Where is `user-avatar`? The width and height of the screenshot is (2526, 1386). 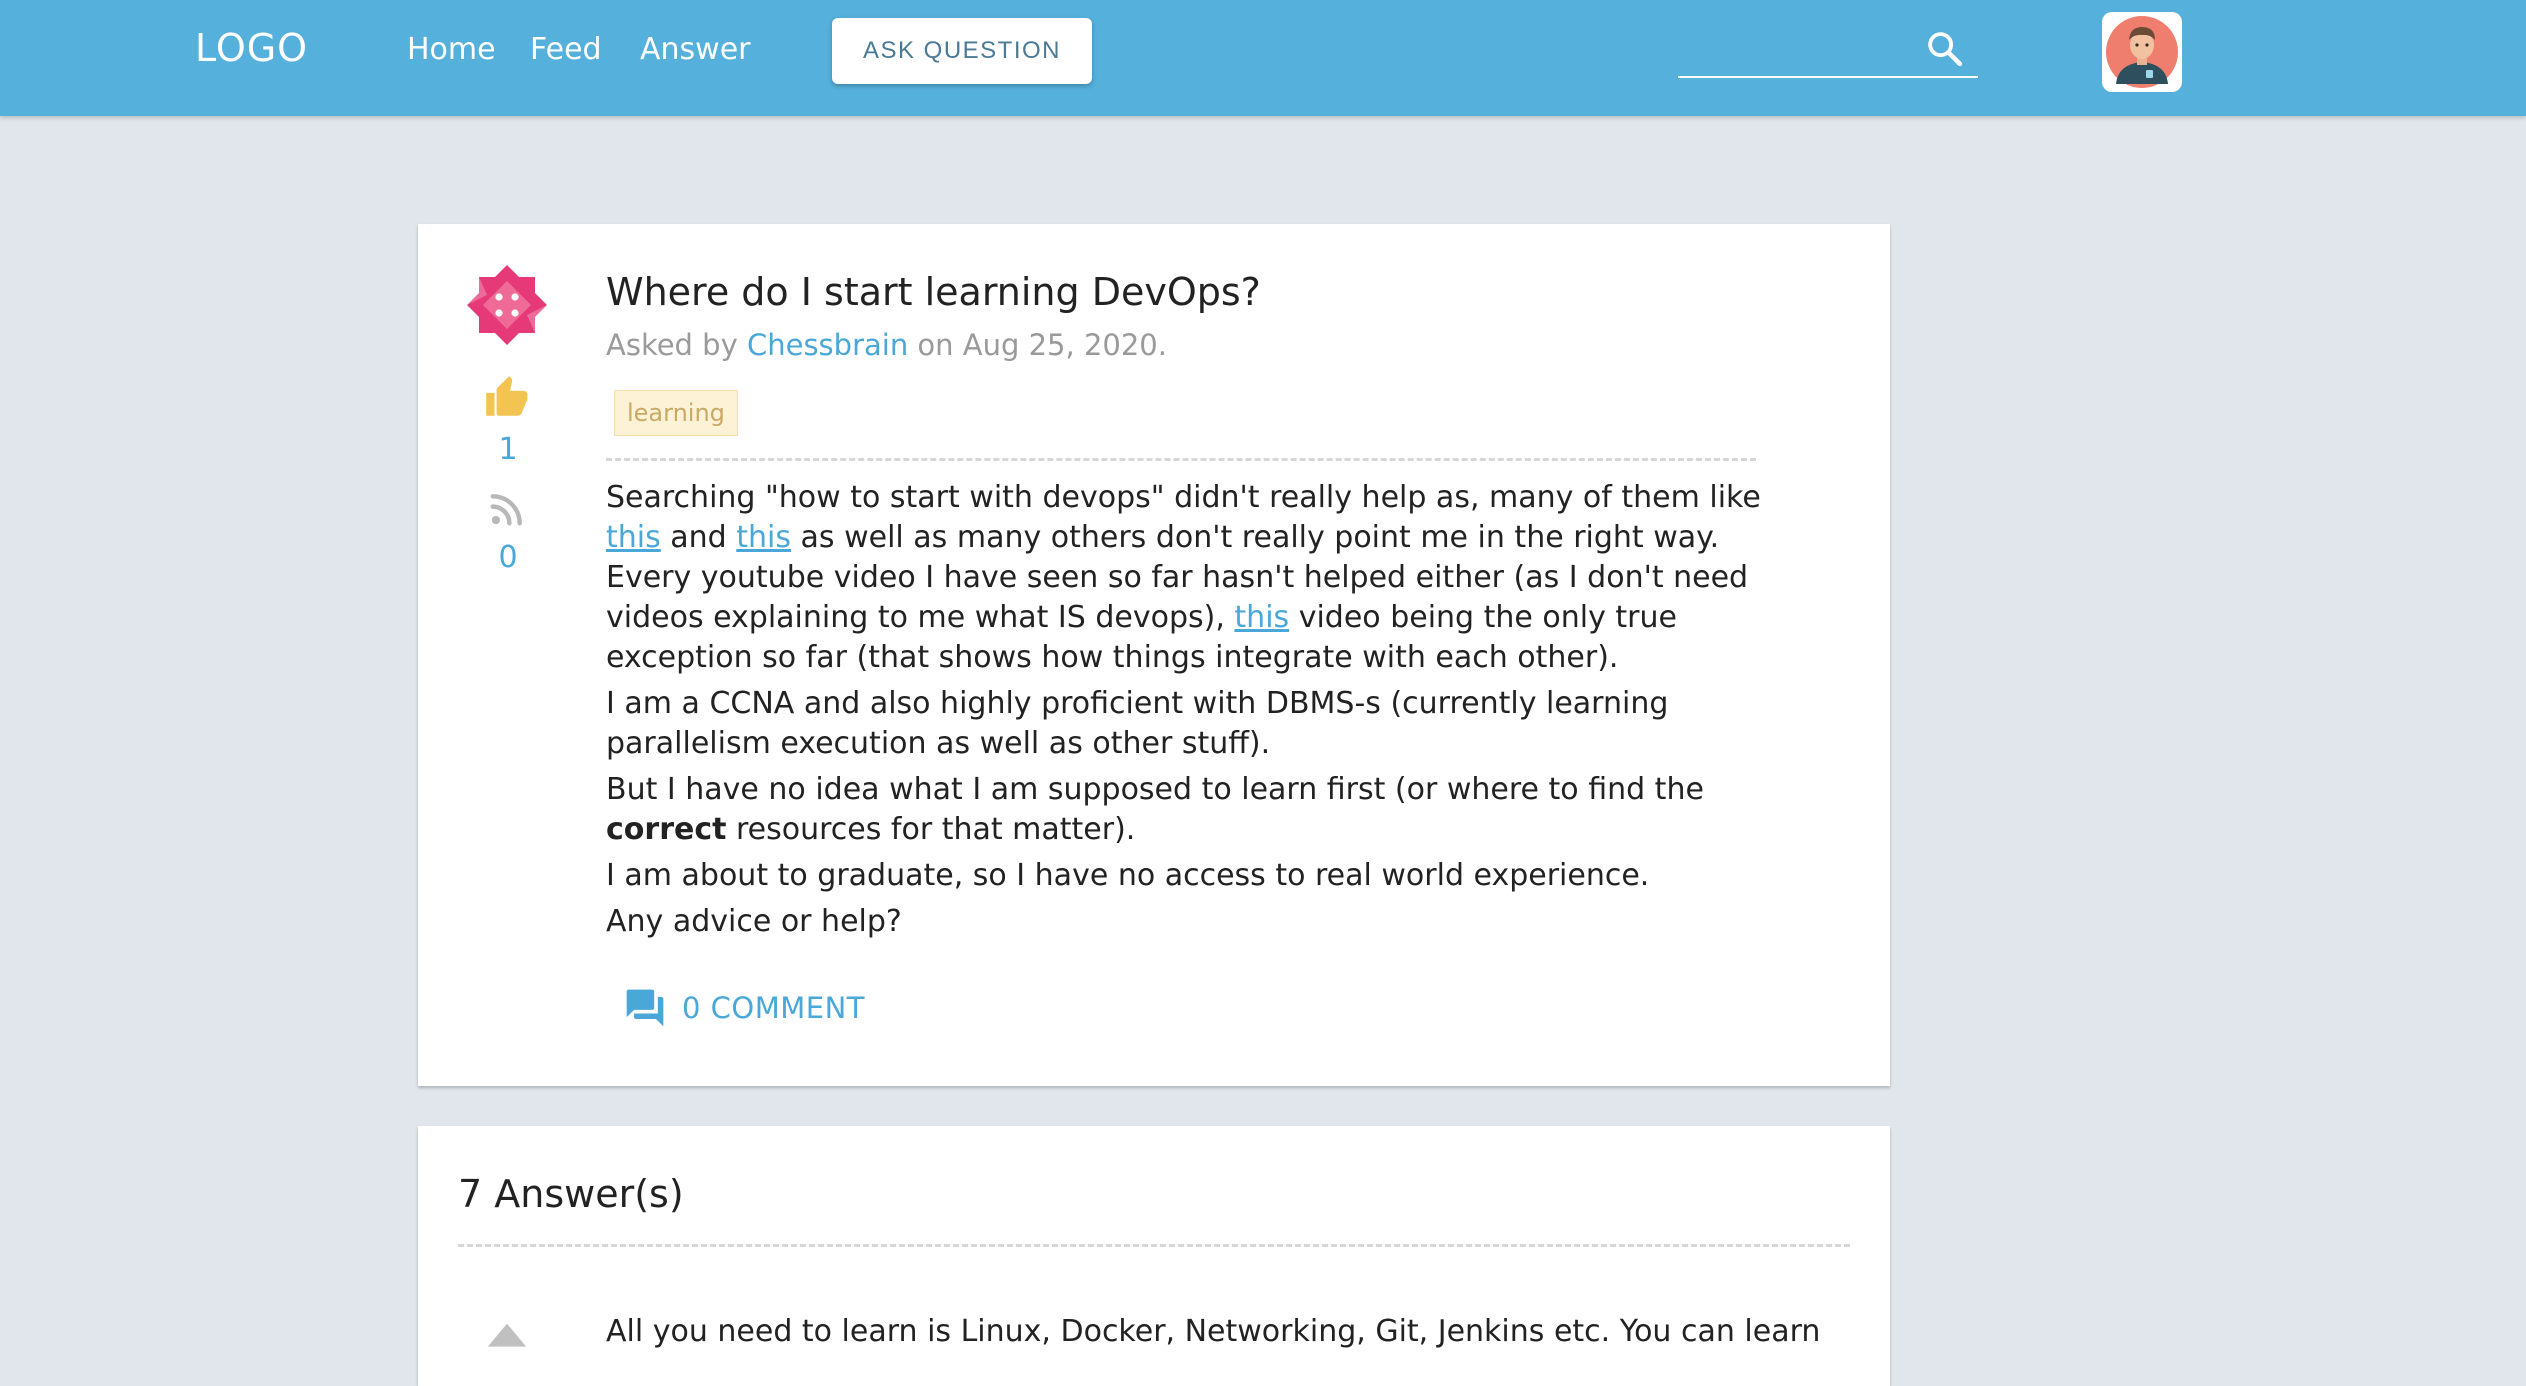 user-avatar is located at coordinates (2142, 52).